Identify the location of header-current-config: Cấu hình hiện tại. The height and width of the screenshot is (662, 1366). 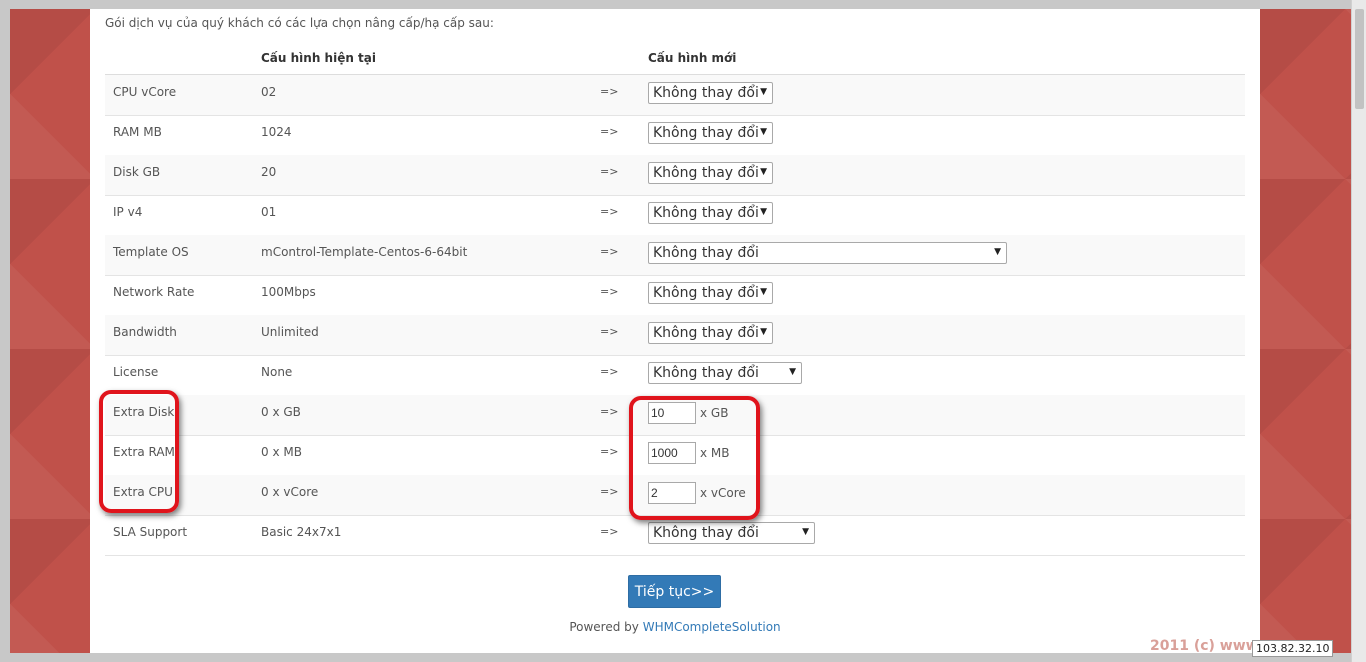
(319, 58).